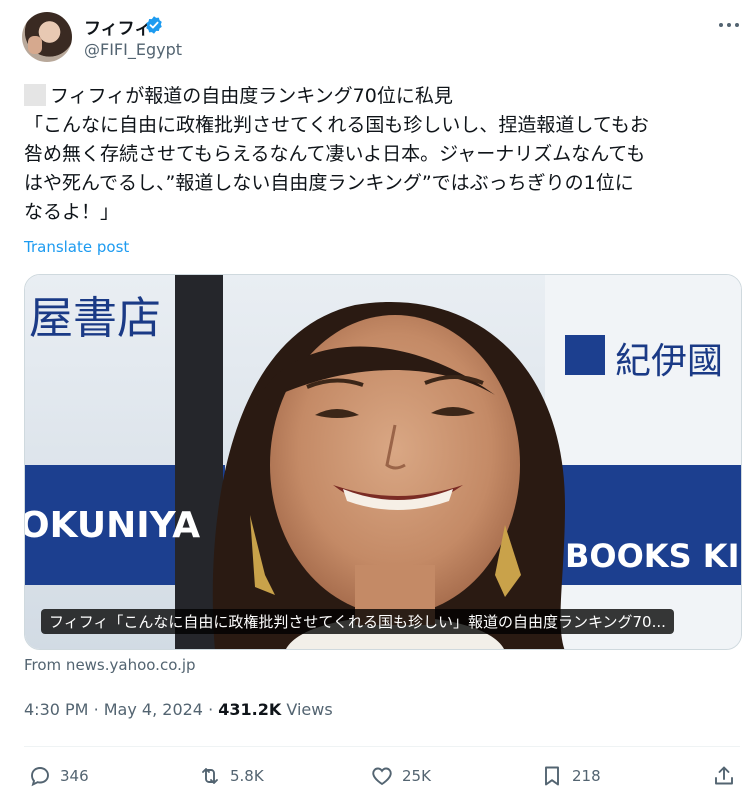 Image resolution: width=756 pixels, height=796 pixels. I want to click on bookmark-icon, so click(552, 776).